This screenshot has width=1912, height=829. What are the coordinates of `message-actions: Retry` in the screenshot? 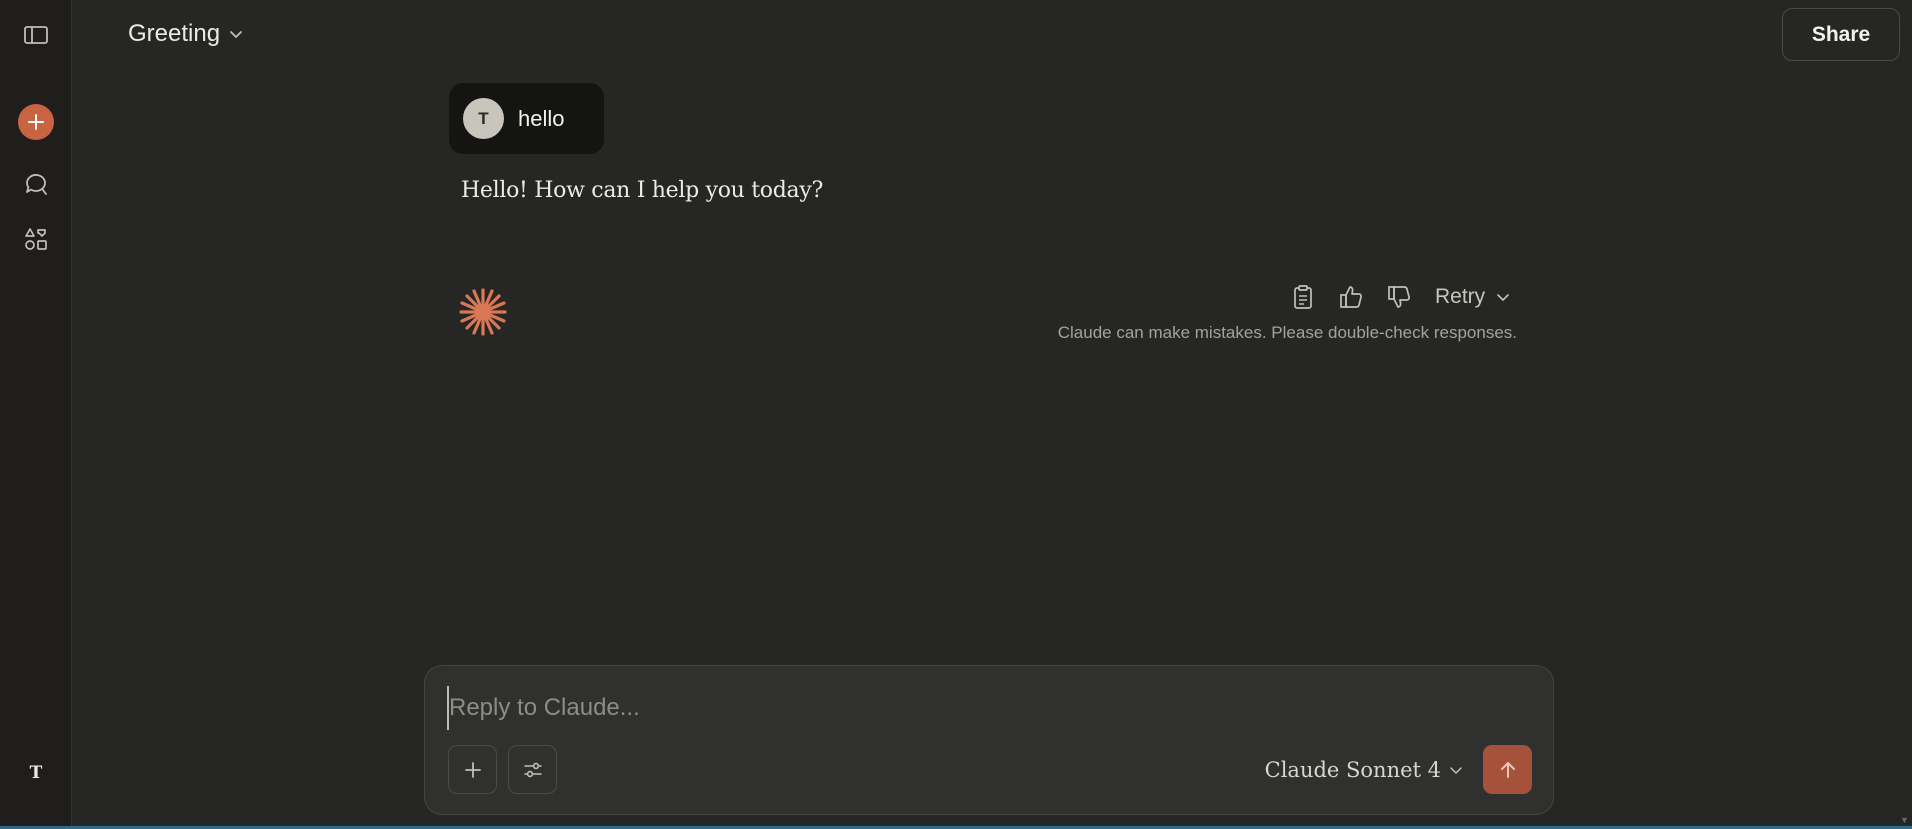 It's located at (1395, 297).